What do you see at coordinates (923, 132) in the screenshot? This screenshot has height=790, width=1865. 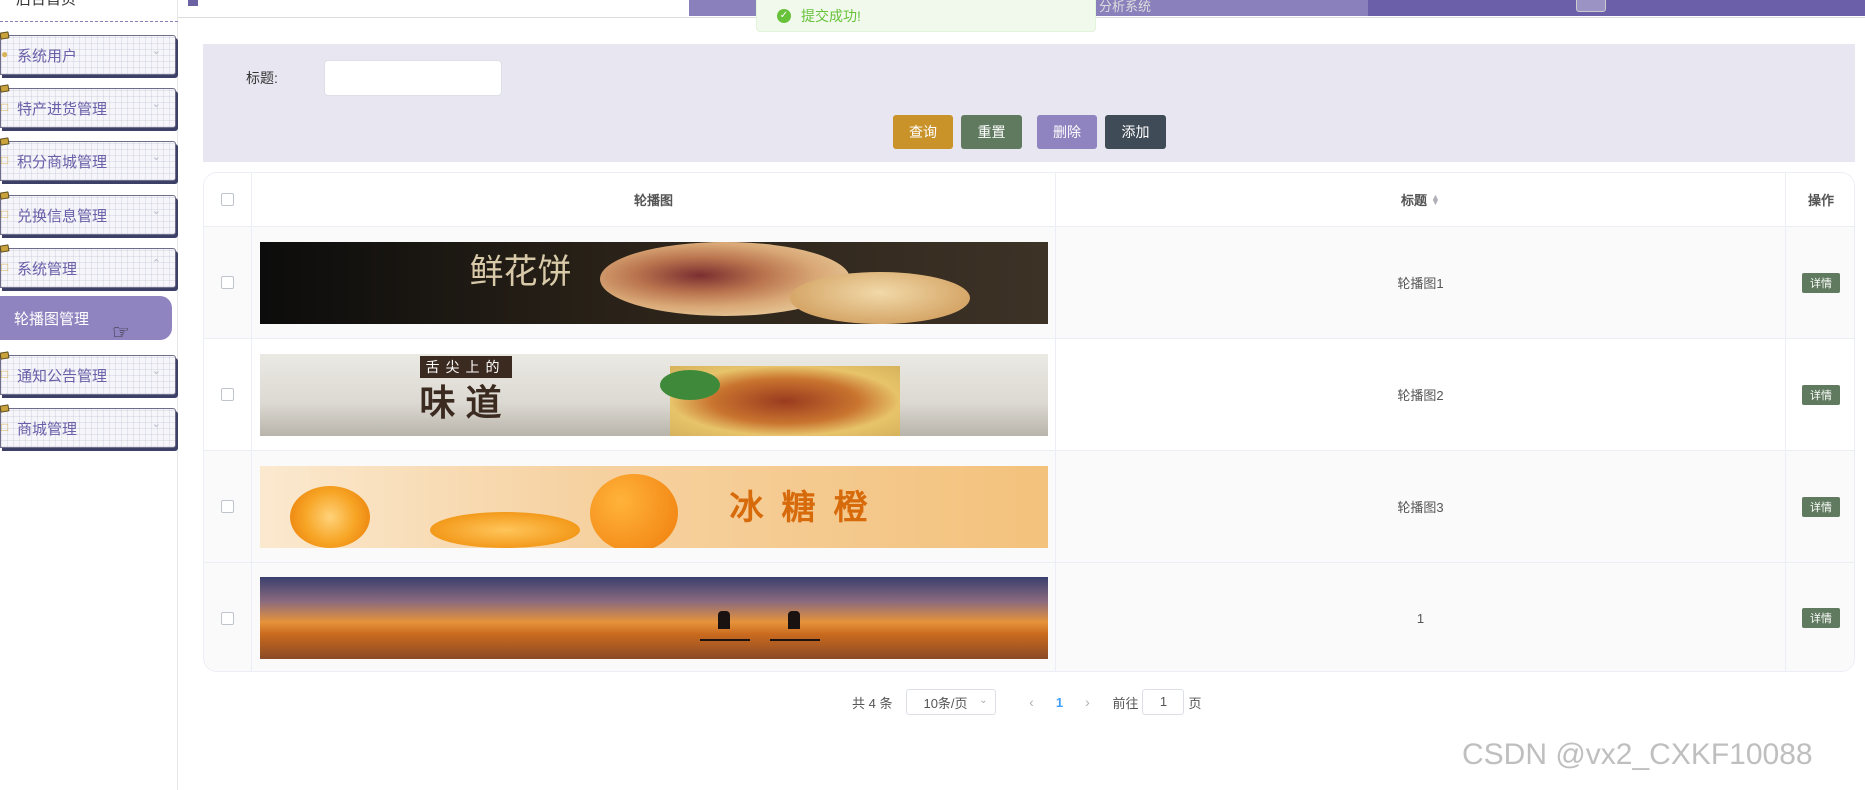 I see `query-button: 查询` at bounding box center [923, 132].